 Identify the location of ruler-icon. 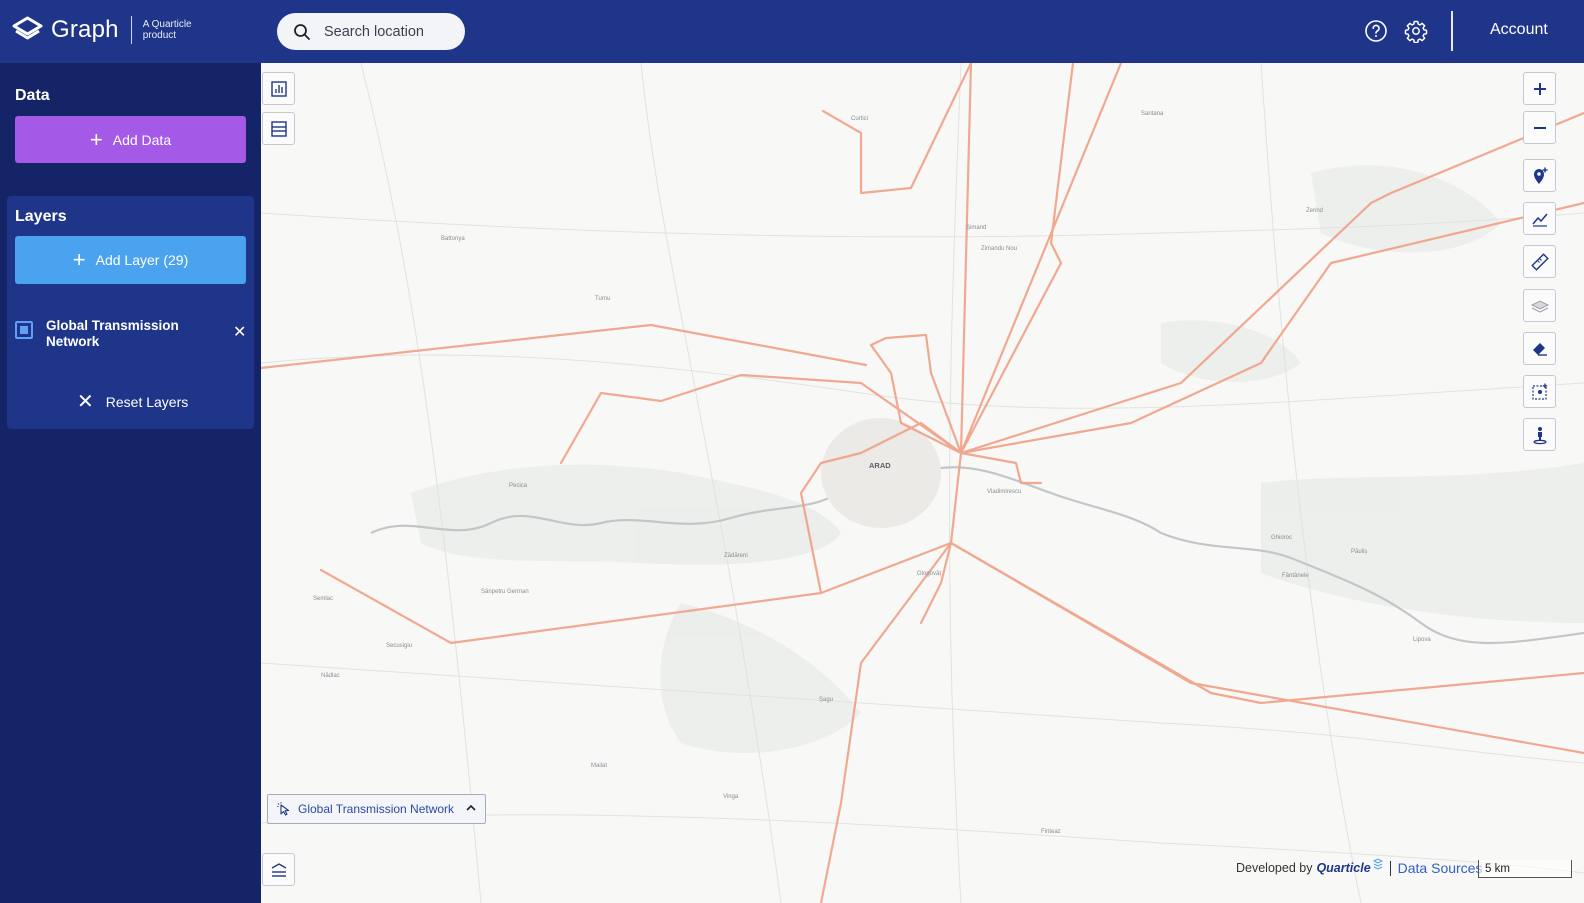
(1539, 261).